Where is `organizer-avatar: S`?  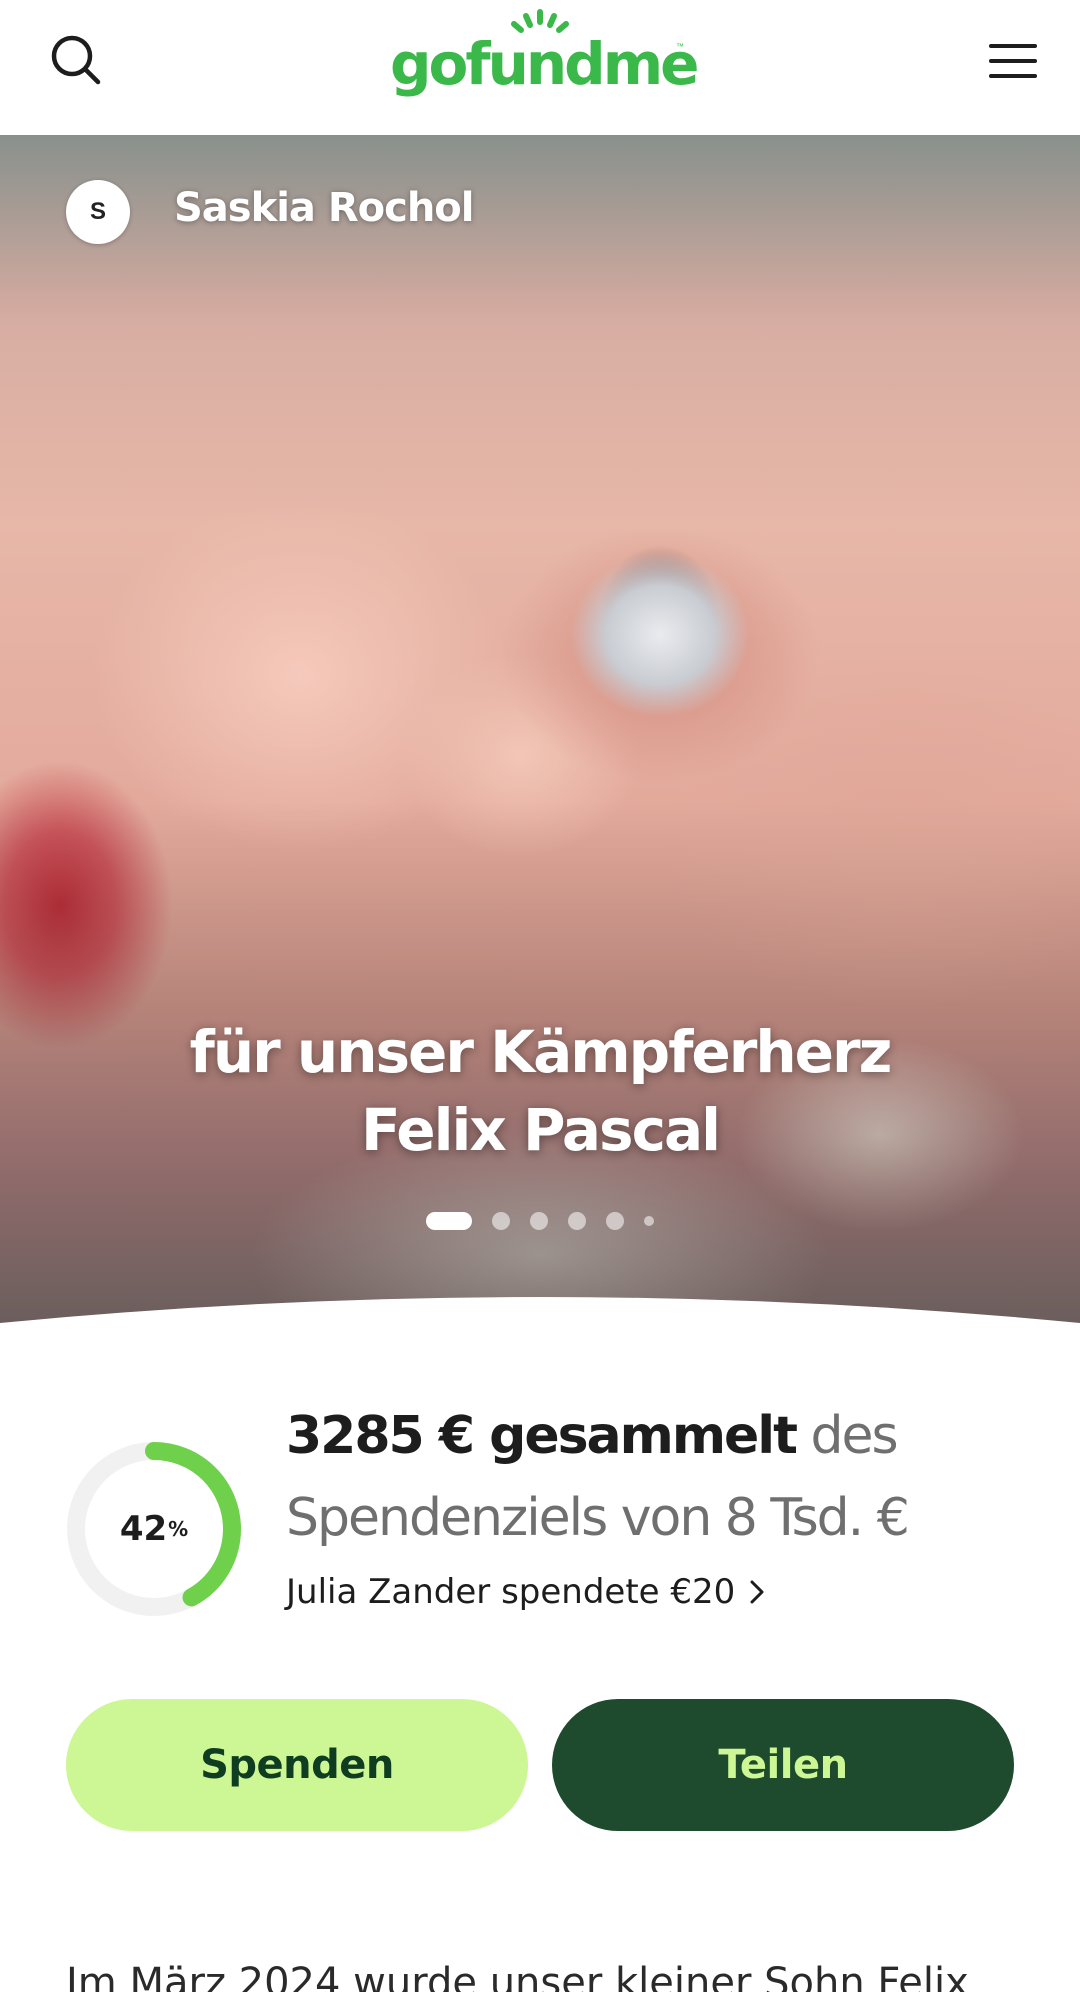 organizer-avatar: S is located at coordinates (98, 212).